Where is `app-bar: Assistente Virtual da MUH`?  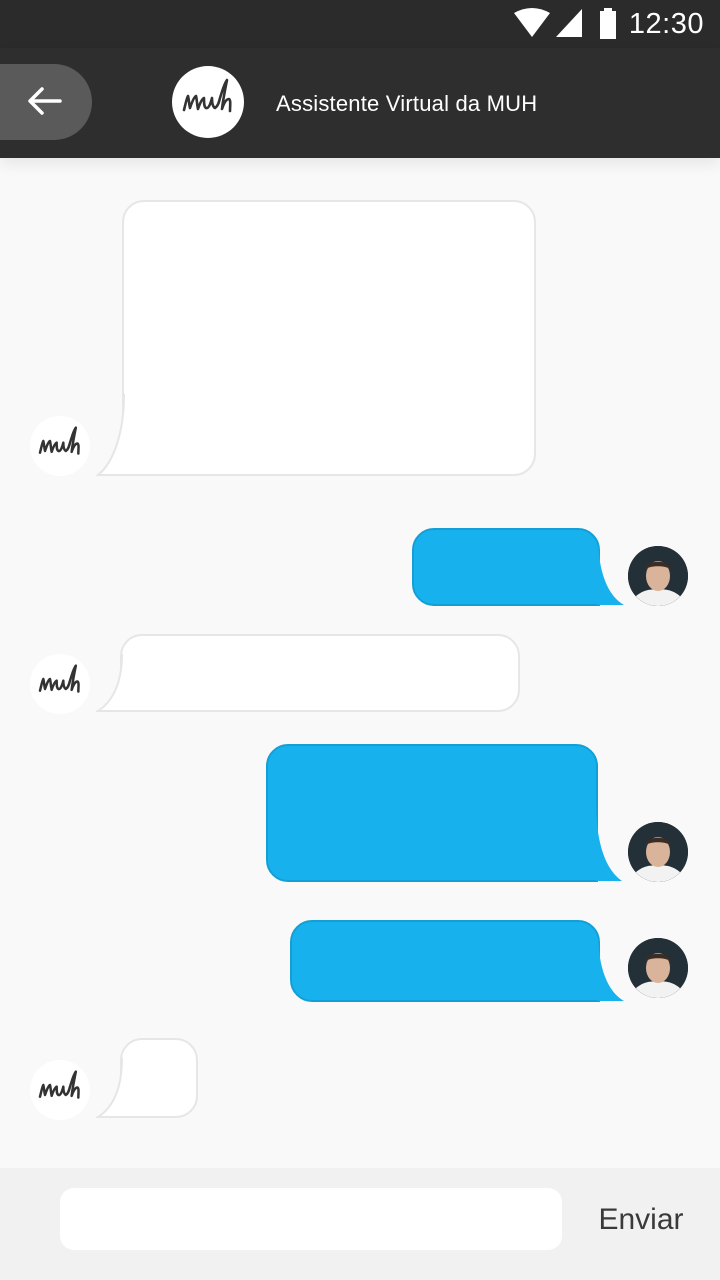 app-bar: Assistente Virtual da MUH is located at coordinates (360, 103).